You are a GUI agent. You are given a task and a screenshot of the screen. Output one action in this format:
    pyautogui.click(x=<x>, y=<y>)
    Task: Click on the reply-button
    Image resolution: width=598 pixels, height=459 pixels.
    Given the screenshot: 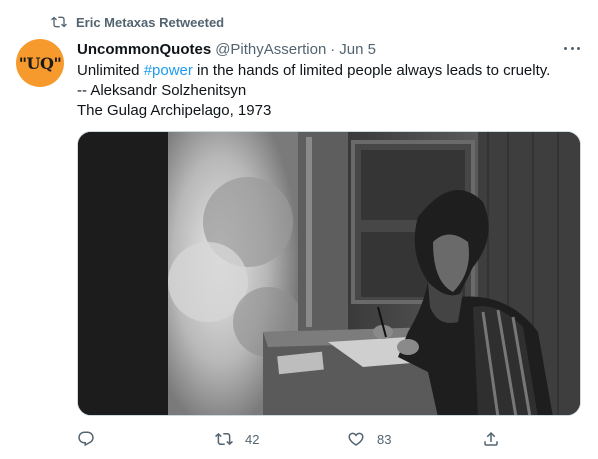 What is the action you would take?
    pyautogui.click(x=92, y=439)
    